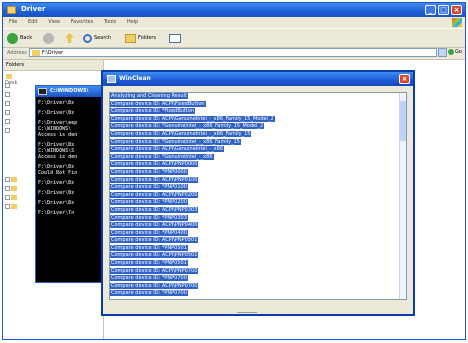  Describe the element at coordinates (258, 104) in the screenshot. I see `result-line: Compare device ID: ACPI\FixedButton` at that location.